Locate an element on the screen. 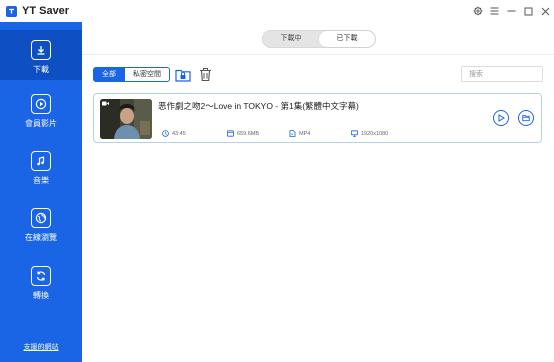  filter-private-button: 私密空間 is located at coordinates (147, 74).